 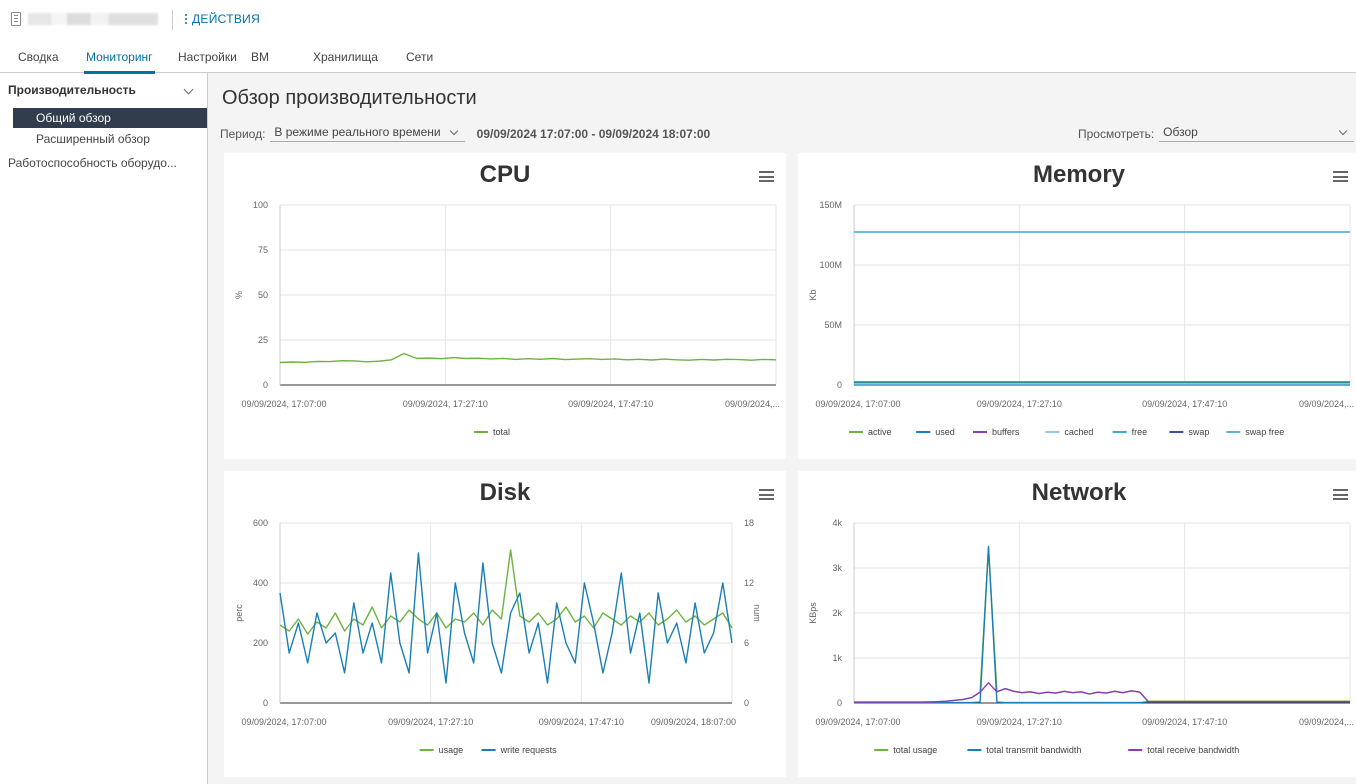 I want to click on period-value: В режиме реального времени, so click(x=357, y=132).